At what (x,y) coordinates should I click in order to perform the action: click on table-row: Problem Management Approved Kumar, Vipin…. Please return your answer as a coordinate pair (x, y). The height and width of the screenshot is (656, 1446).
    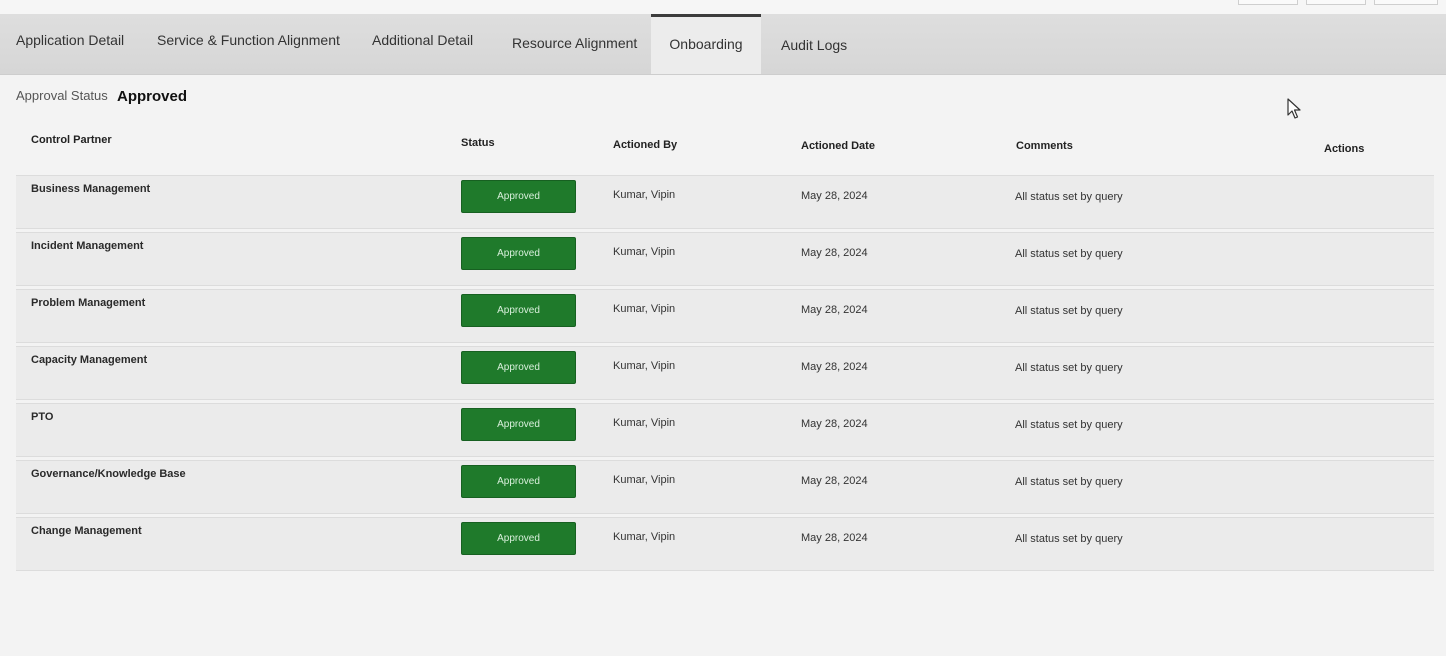
    Looking at the image, I should click on (725, 316).